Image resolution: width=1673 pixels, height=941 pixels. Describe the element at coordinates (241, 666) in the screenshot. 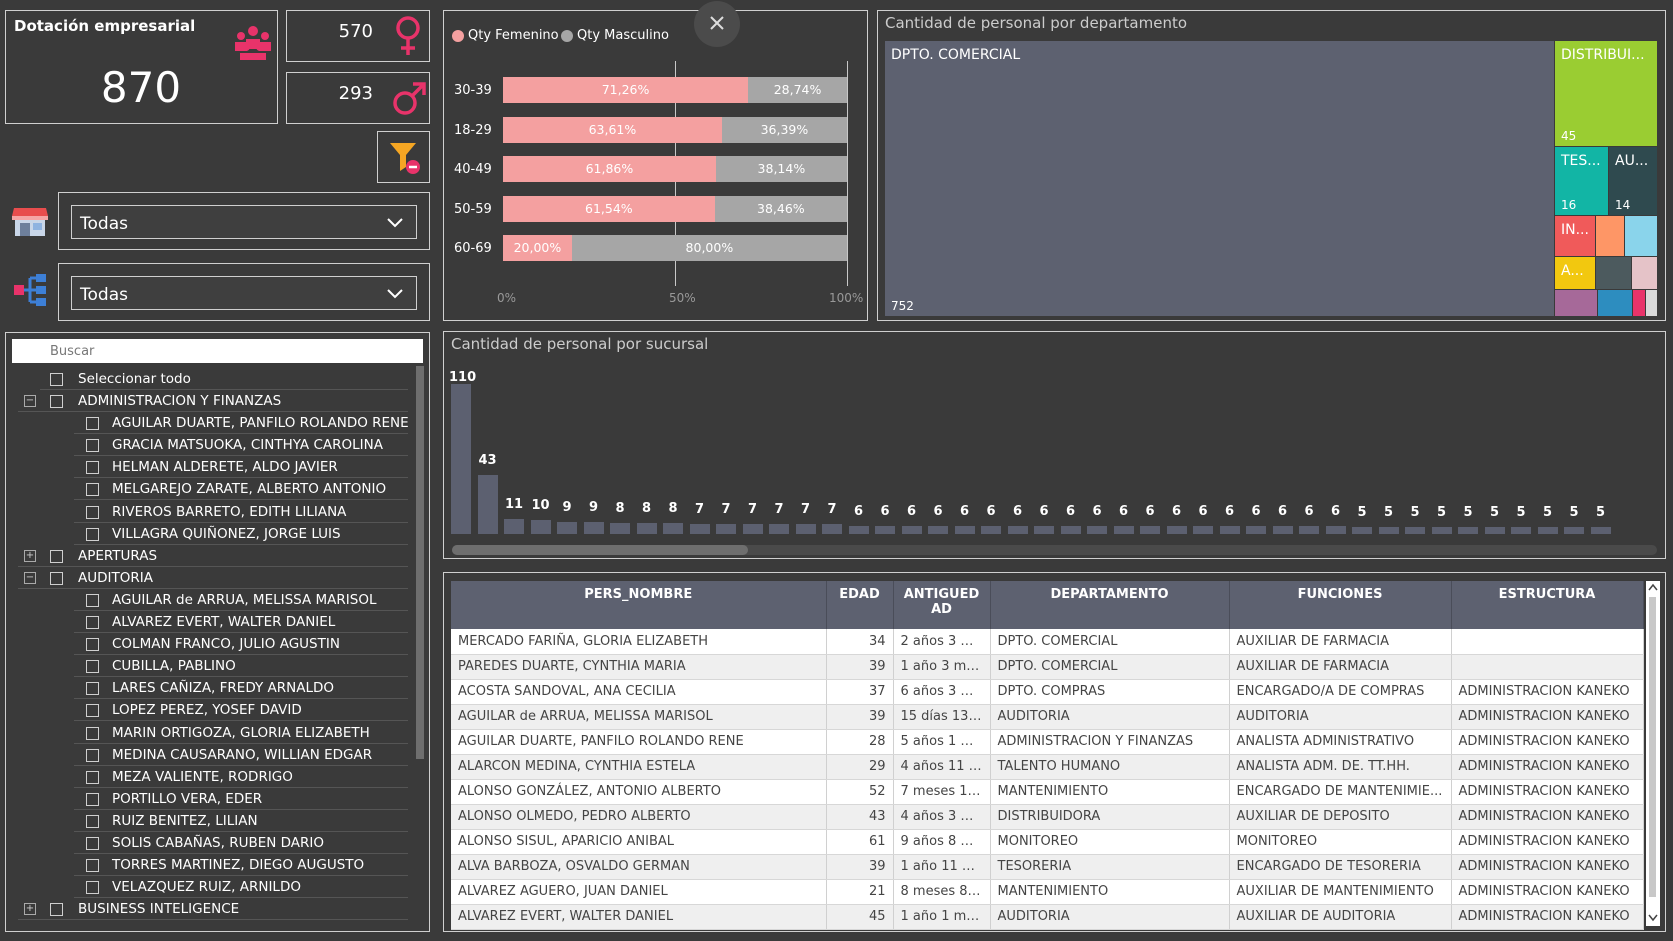

I see `slicer-employee-item: CUBILLA, PABLINO` at that location.